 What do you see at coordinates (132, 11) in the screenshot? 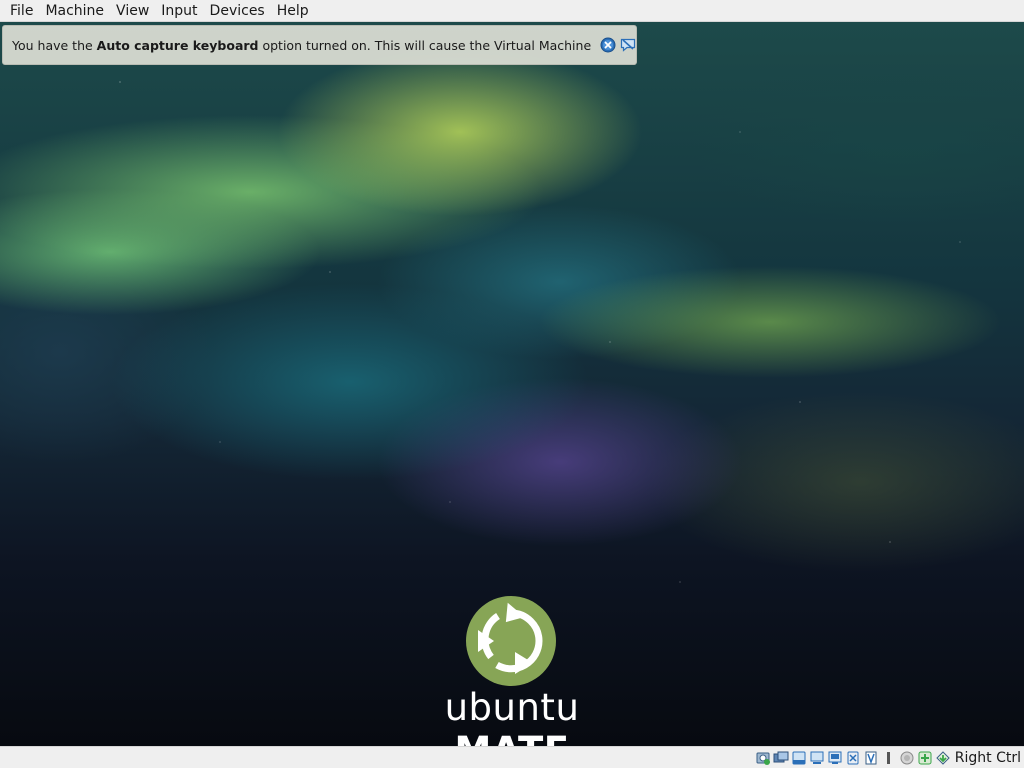
I see `menu-view: View` at bounding box center [132, 11].